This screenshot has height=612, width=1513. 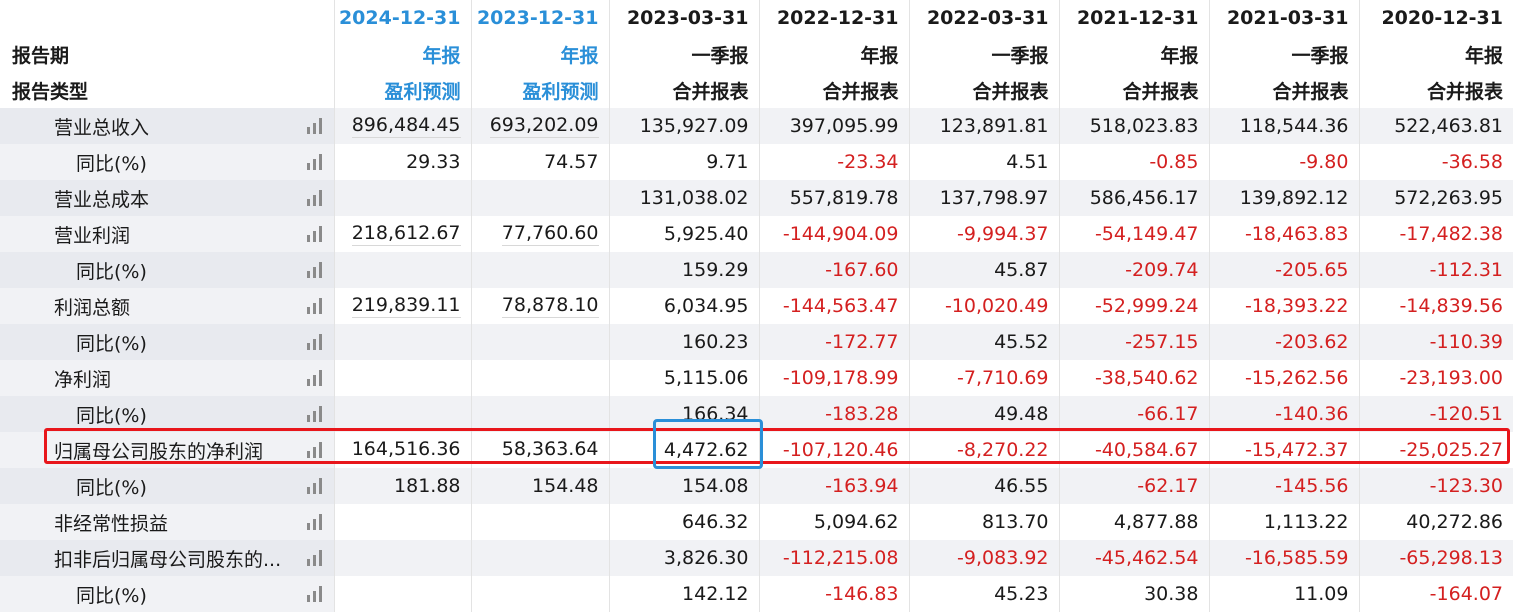 I want to click on row-label-cell: 营业总收入, so click(x=167, y=126).